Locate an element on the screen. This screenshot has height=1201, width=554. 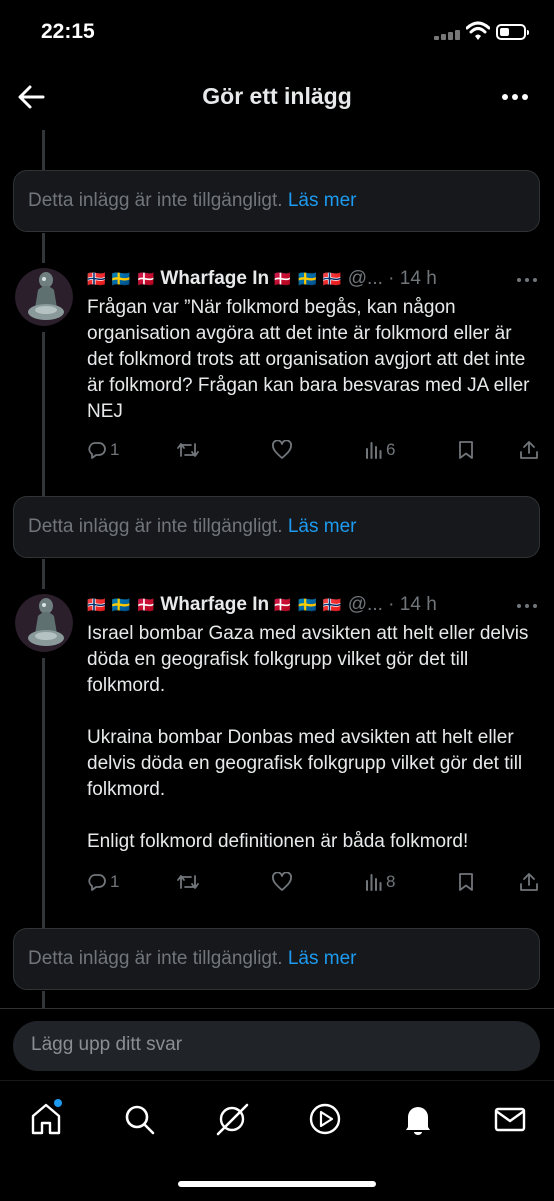
views-count: 6 is located at coordinates (391, 449).